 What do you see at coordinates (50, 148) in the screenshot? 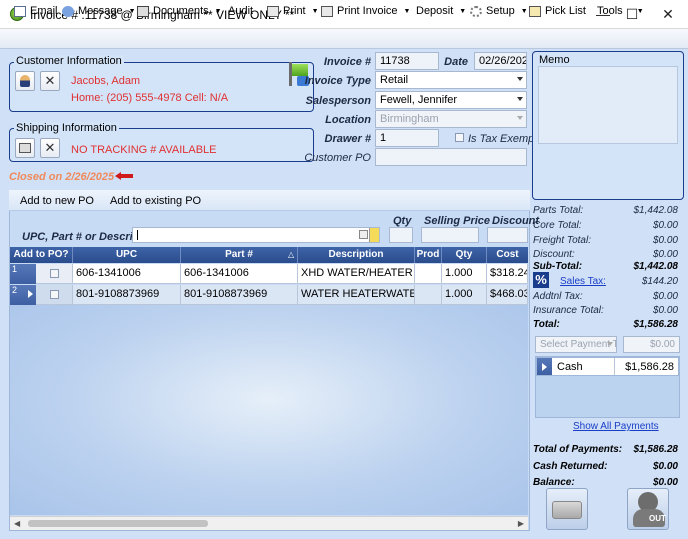
I see `clear-shipping-button: ✕` at bounding box center [50, 148].